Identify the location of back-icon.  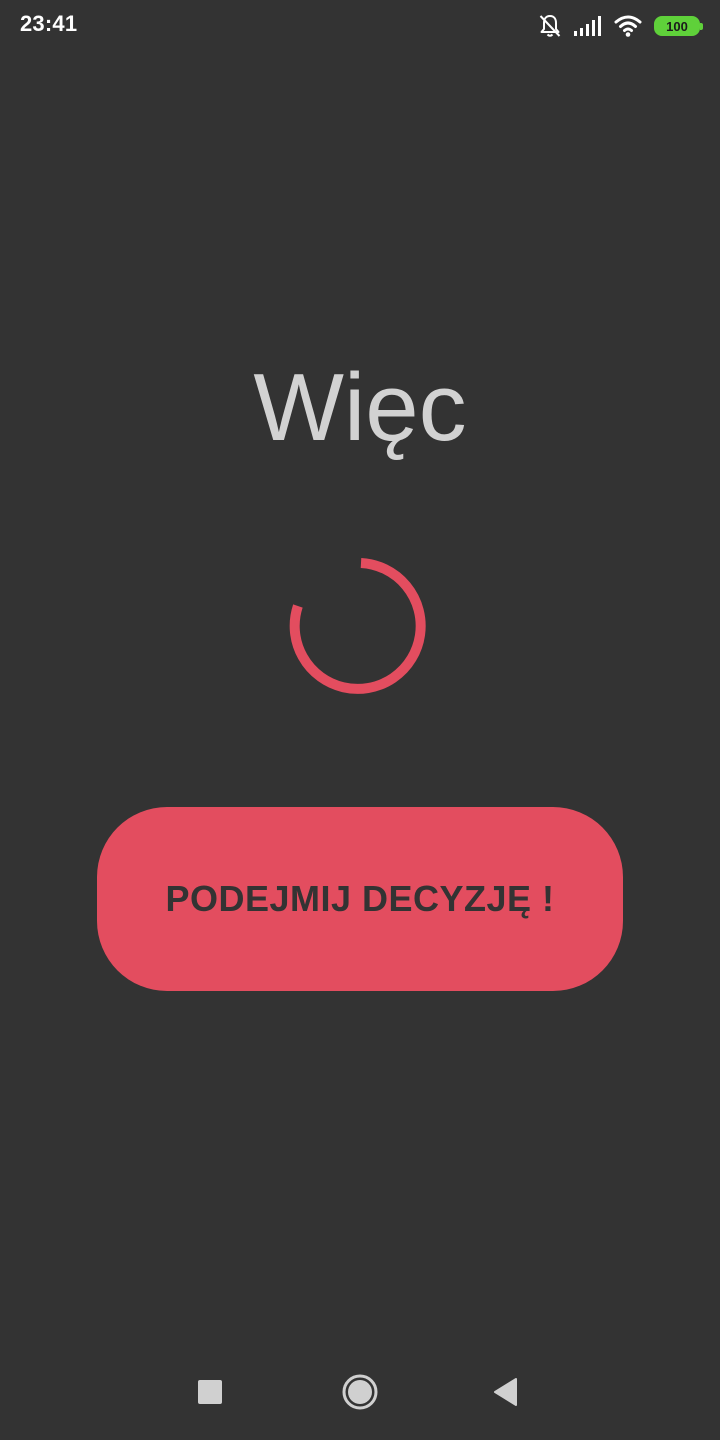
(505, 1392).